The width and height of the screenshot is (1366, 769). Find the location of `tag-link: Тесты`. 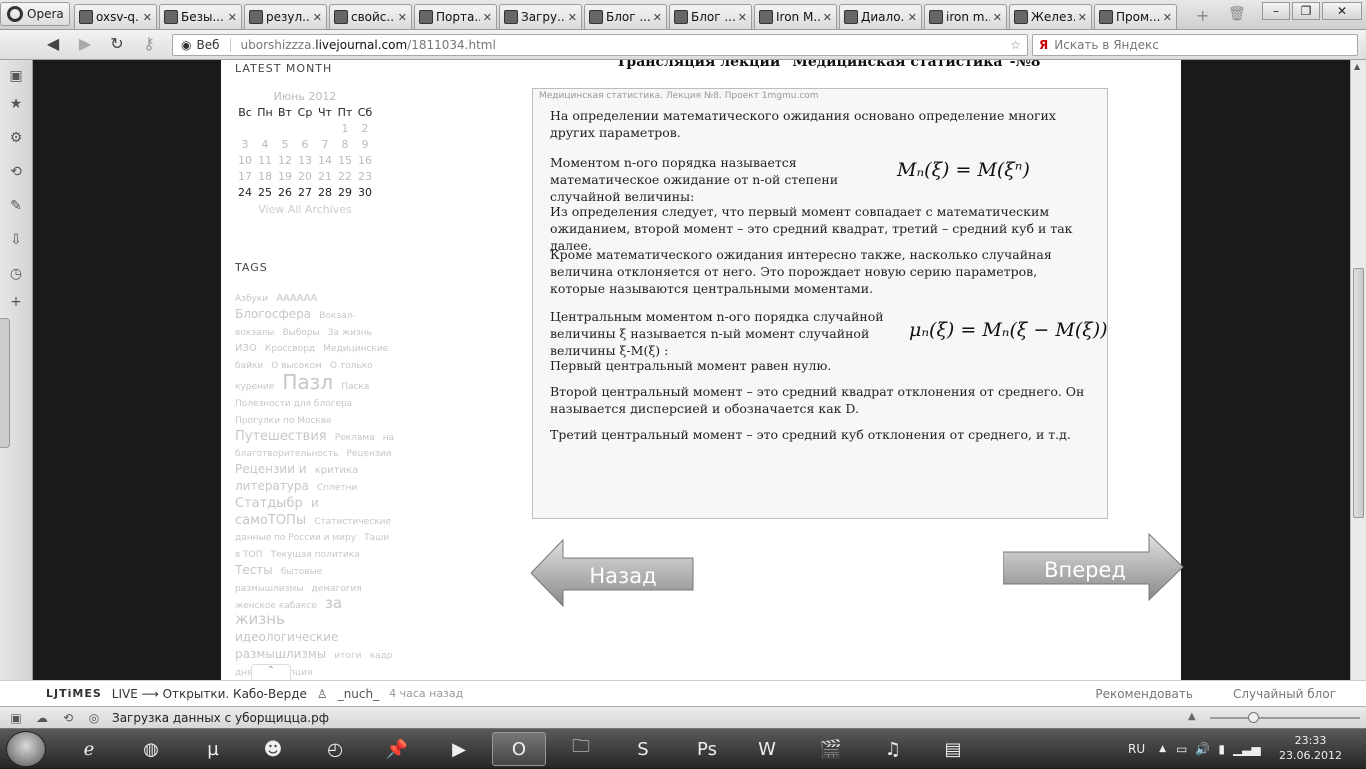

tag-link: Тесты is located at coordinates (254, 570).